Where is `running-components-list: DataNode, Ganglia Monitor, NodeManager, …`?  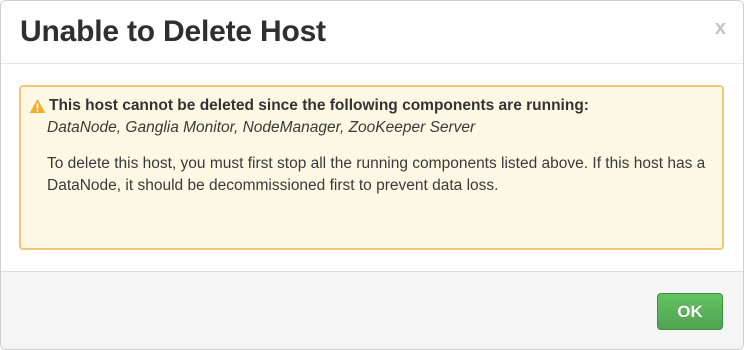 running-components-list: DataNode, Ganglia Monitor, NodeManager, … is located at coordinates (261, 127).